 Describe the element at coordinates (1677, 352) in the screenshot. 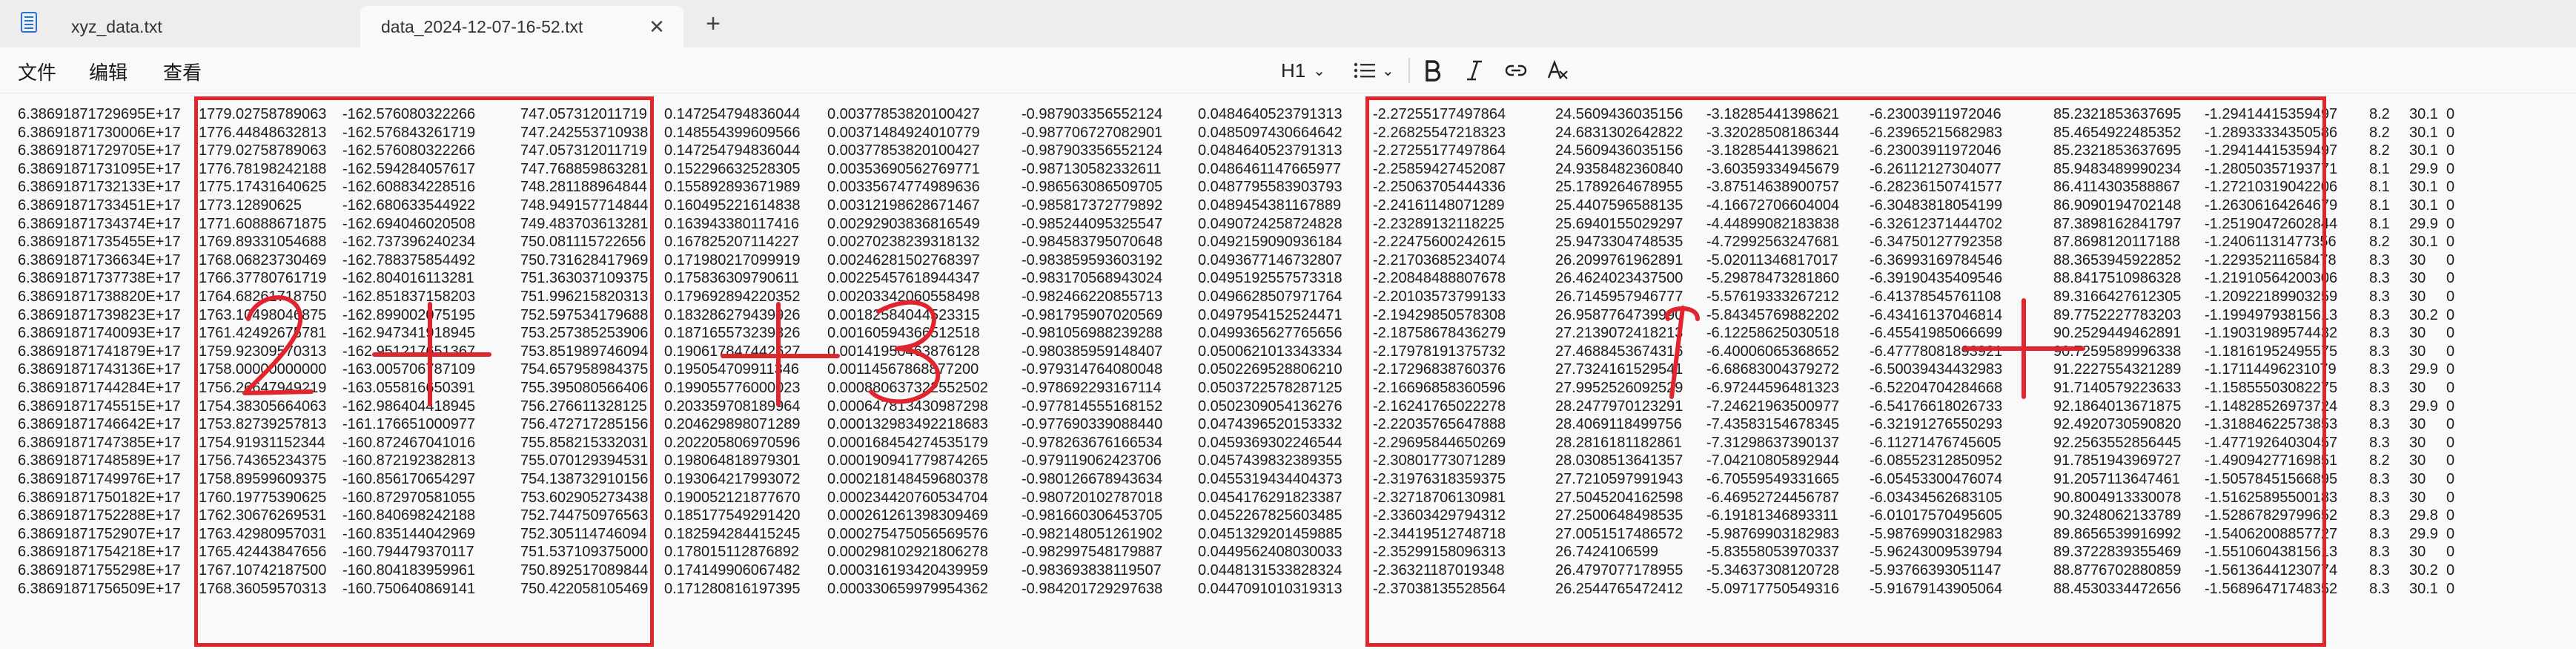

I see `annotation-mark-left` at that location.